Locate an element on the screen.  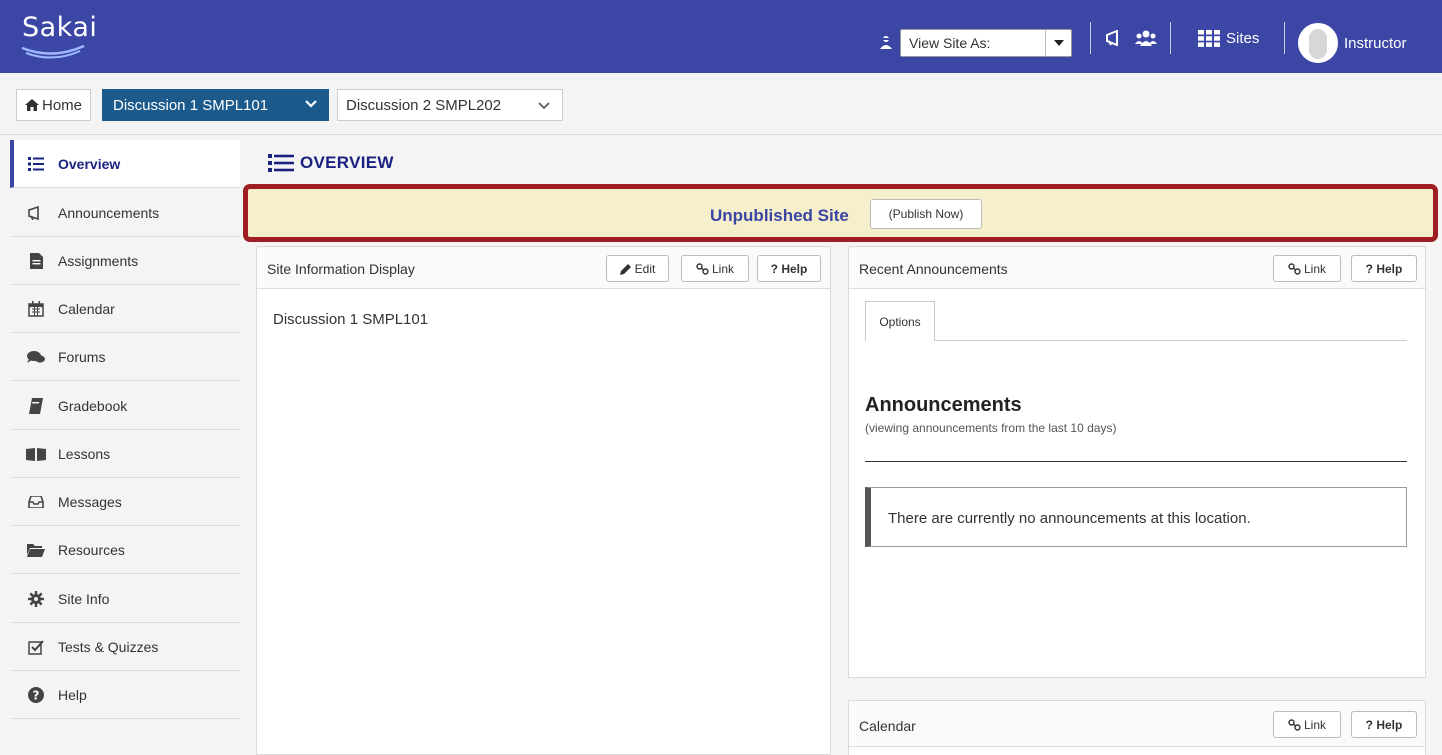
comments-icon is located at coordinates (36, 357).